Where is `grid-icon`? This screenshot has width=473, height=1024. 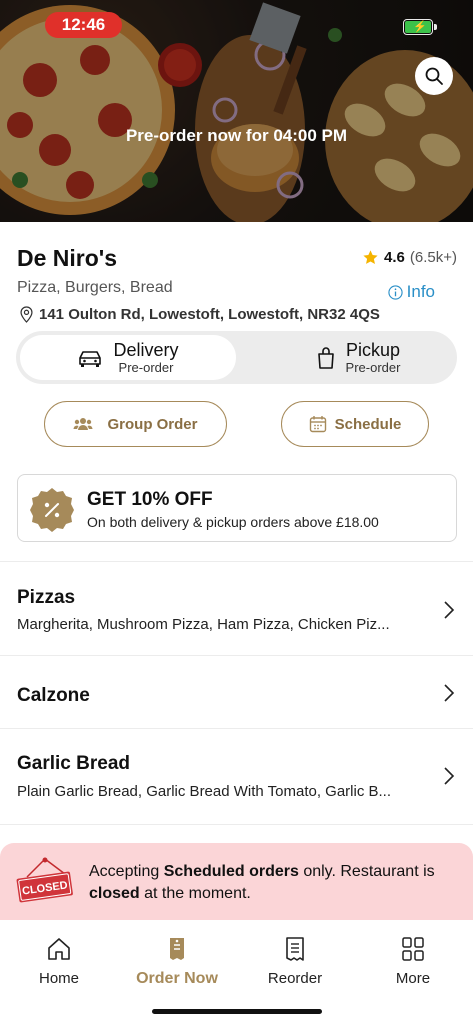
grid-icon is located at coordinates (413, 949).